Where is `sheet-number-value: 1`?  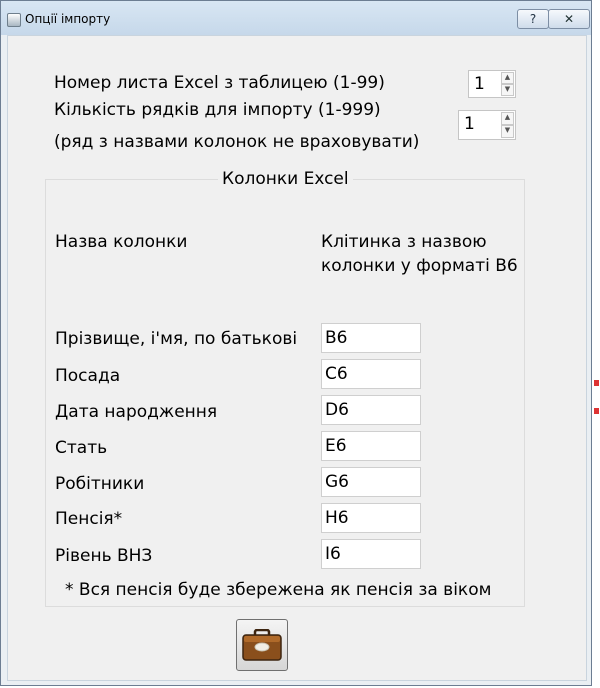
sheet-number-value: 1 is located at coordinates (479, 84).